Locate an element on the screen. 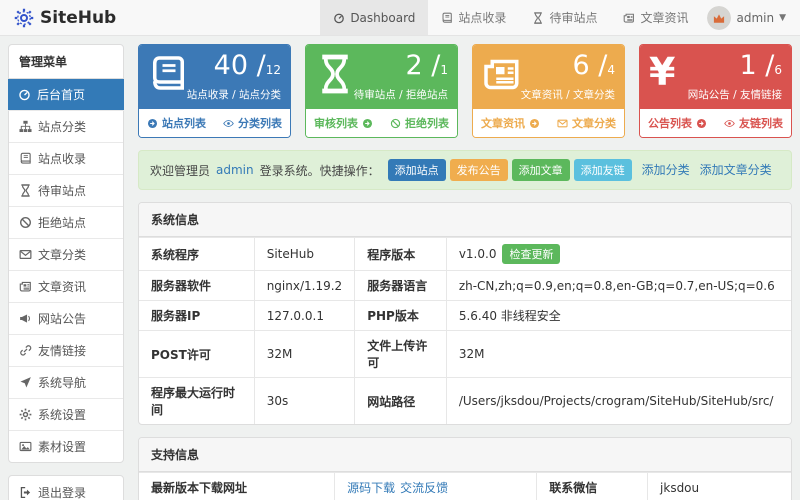 This screenshot has height=500, width=800. chevron-down-icon: ▼ is located at coordinates (782, 17).